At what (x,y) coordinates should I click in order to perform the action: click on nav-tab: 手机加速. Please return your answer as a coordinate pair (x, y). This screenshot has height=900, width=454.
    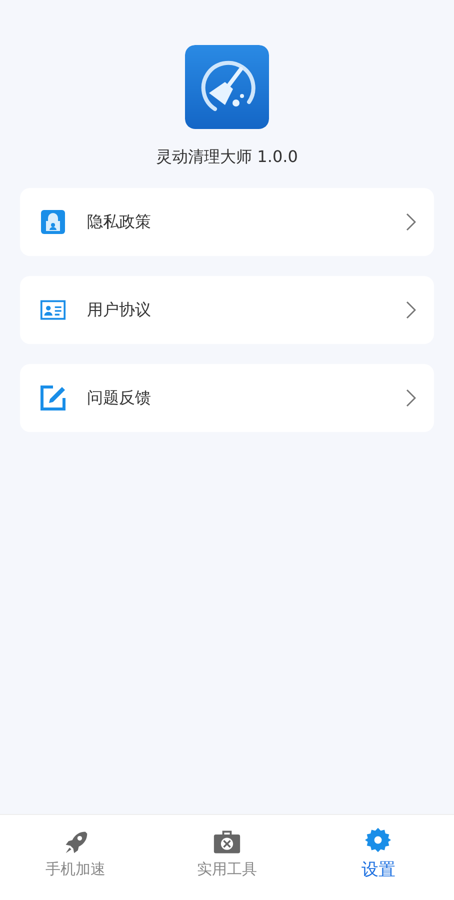
    Looking at the image, I should click on (76, 857).